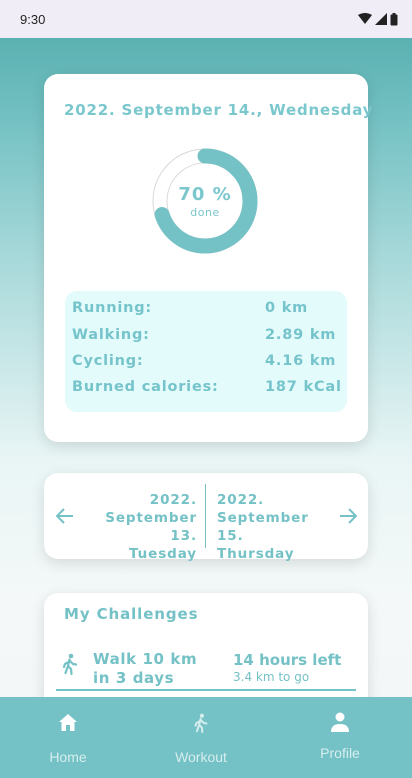 Image resolution: width=412 pixels, height=778 pixels. What do you see at coordinates (33, 19) in the screenshot?
I see `status-time: 9:30` at bounding box center [33, 19].